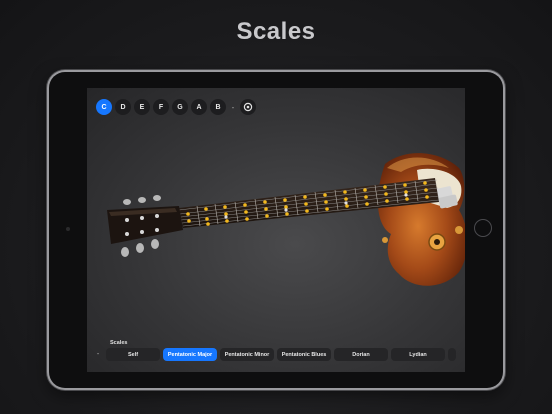  What do you see at coordinates (98, 354) in the screenshot?
I see `scale-prev-button: -` at bounding box center [98, 354].